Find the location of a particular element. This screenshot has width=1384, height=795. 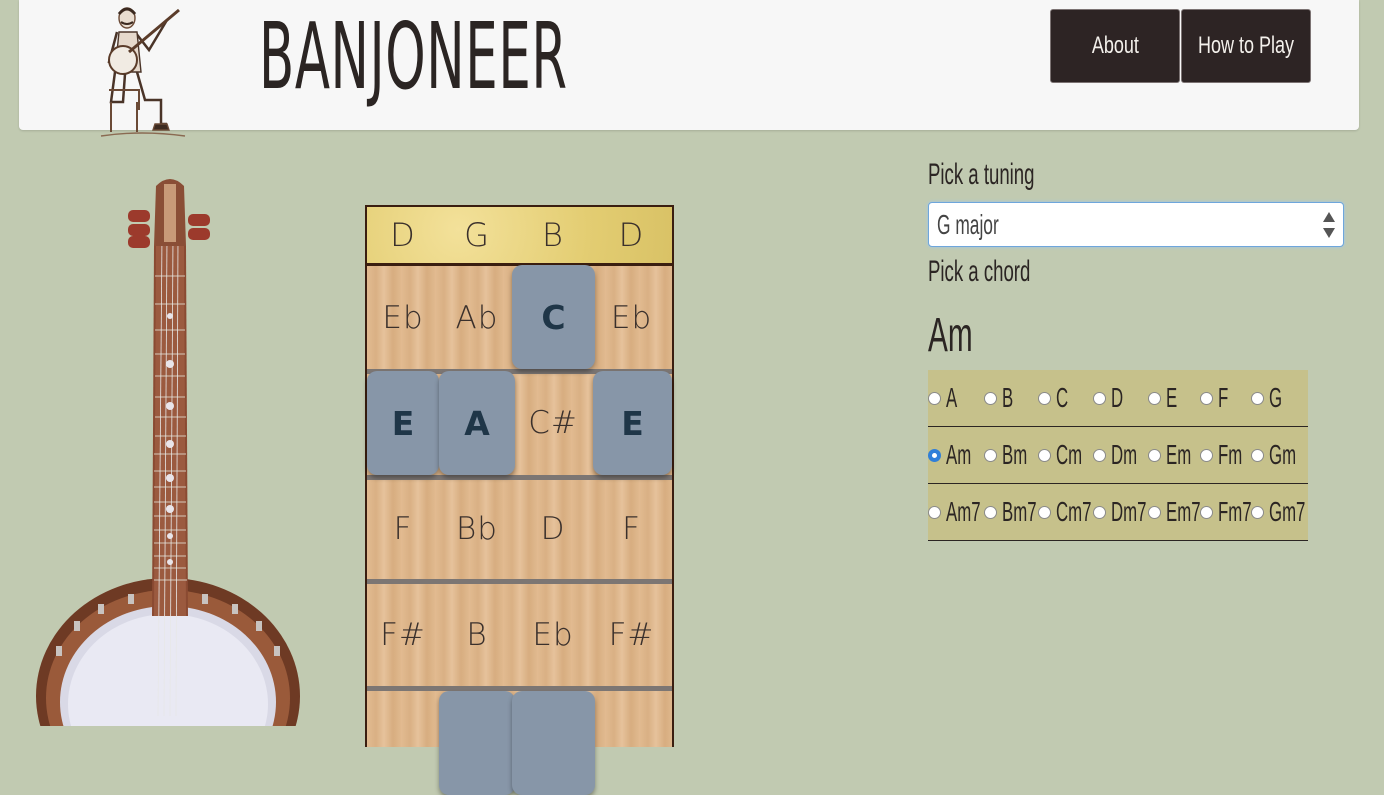

chord-option: D is located at coordinates (1112, 398).